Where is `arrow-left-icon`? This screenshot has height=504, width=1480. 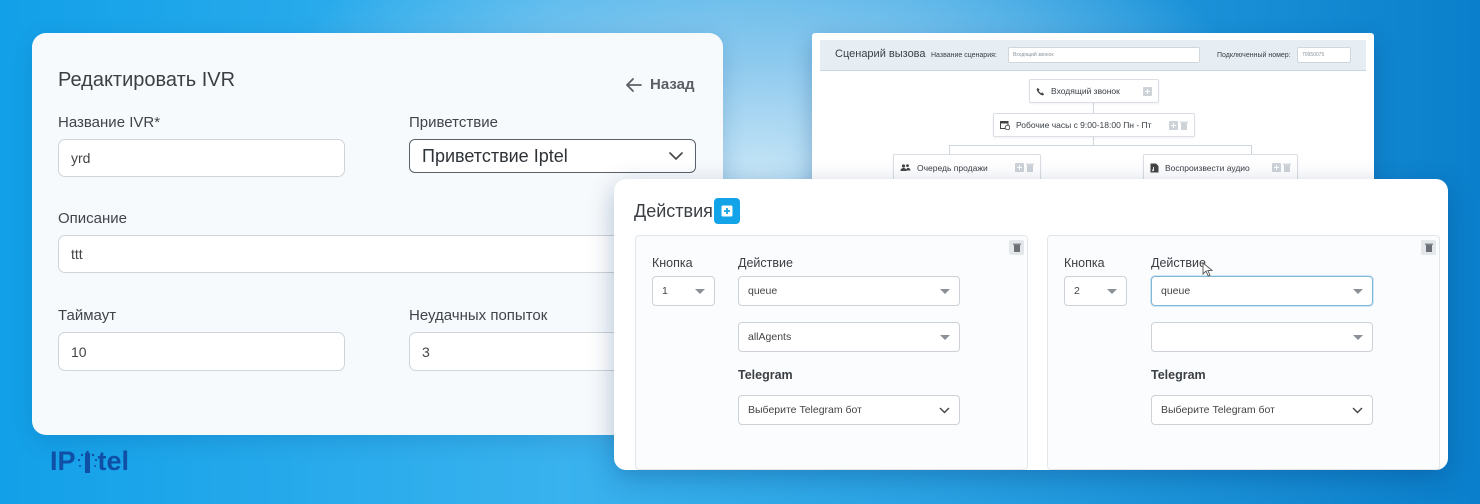 arrow-left-icon is located at coordinates (634, 84).